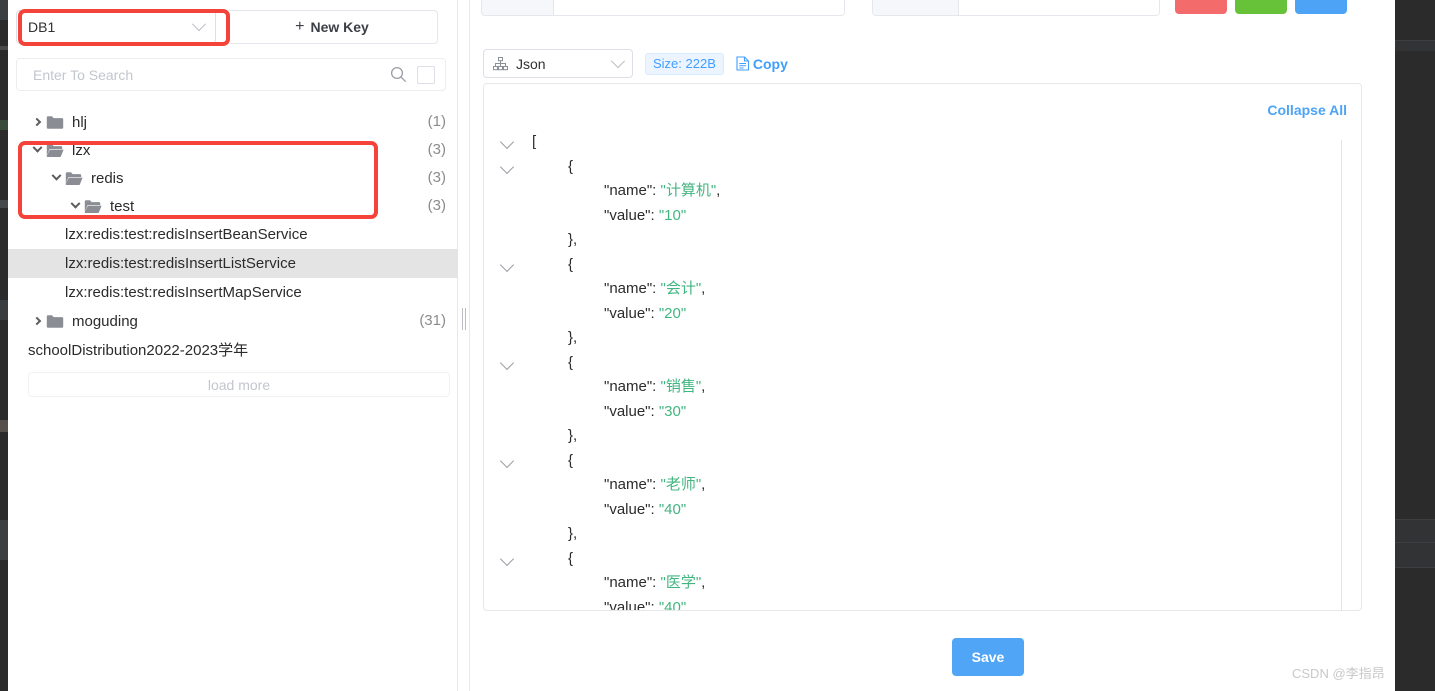 Image resolution: width=1435 pixels, height=691 pixels. I want to click on folder-closed-icon, so click(55, 122).